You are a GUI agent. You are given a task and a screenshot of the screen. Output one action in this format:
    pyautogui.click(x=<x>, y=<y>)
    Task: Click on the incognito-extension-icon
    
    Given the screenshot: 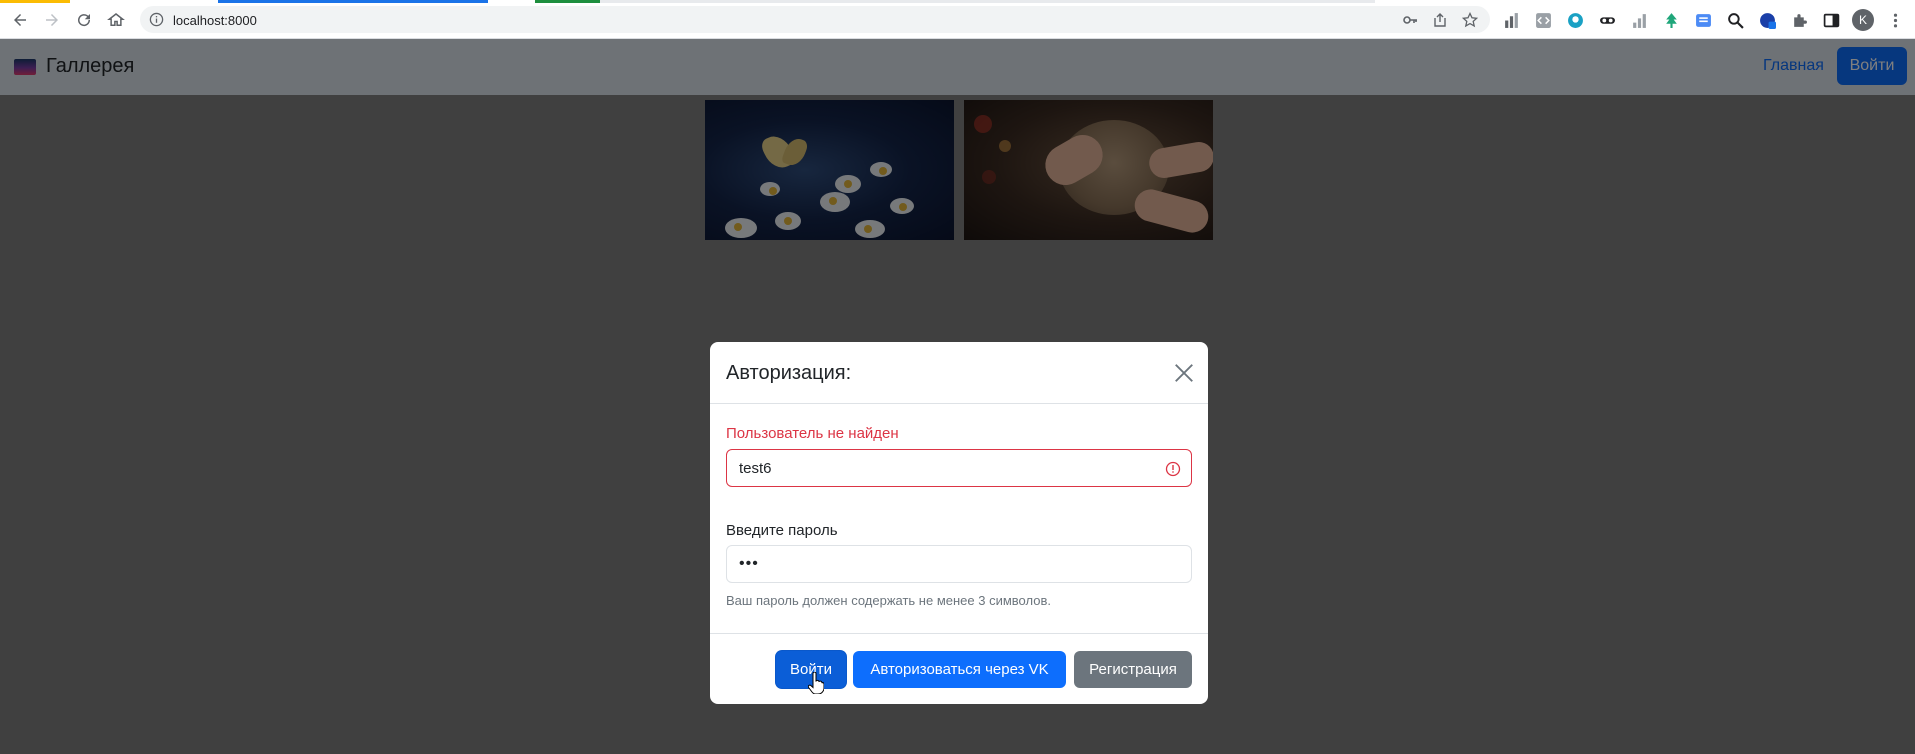 What is the action you would take?
    pyautogui.click(x=1607, y=20)
    